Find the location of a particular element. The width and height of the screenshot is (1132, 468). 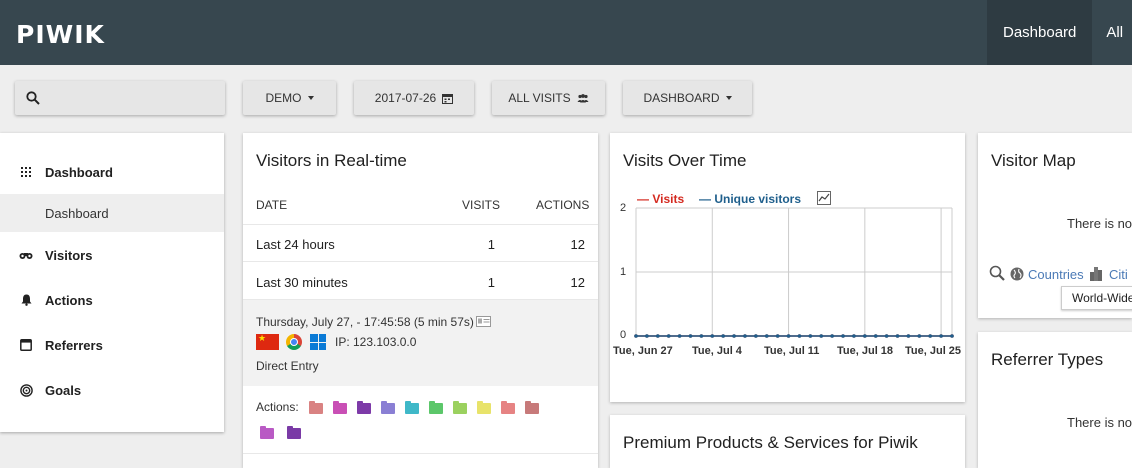

visit-referrer: Direct Entry is located at coordinates (287, 366).